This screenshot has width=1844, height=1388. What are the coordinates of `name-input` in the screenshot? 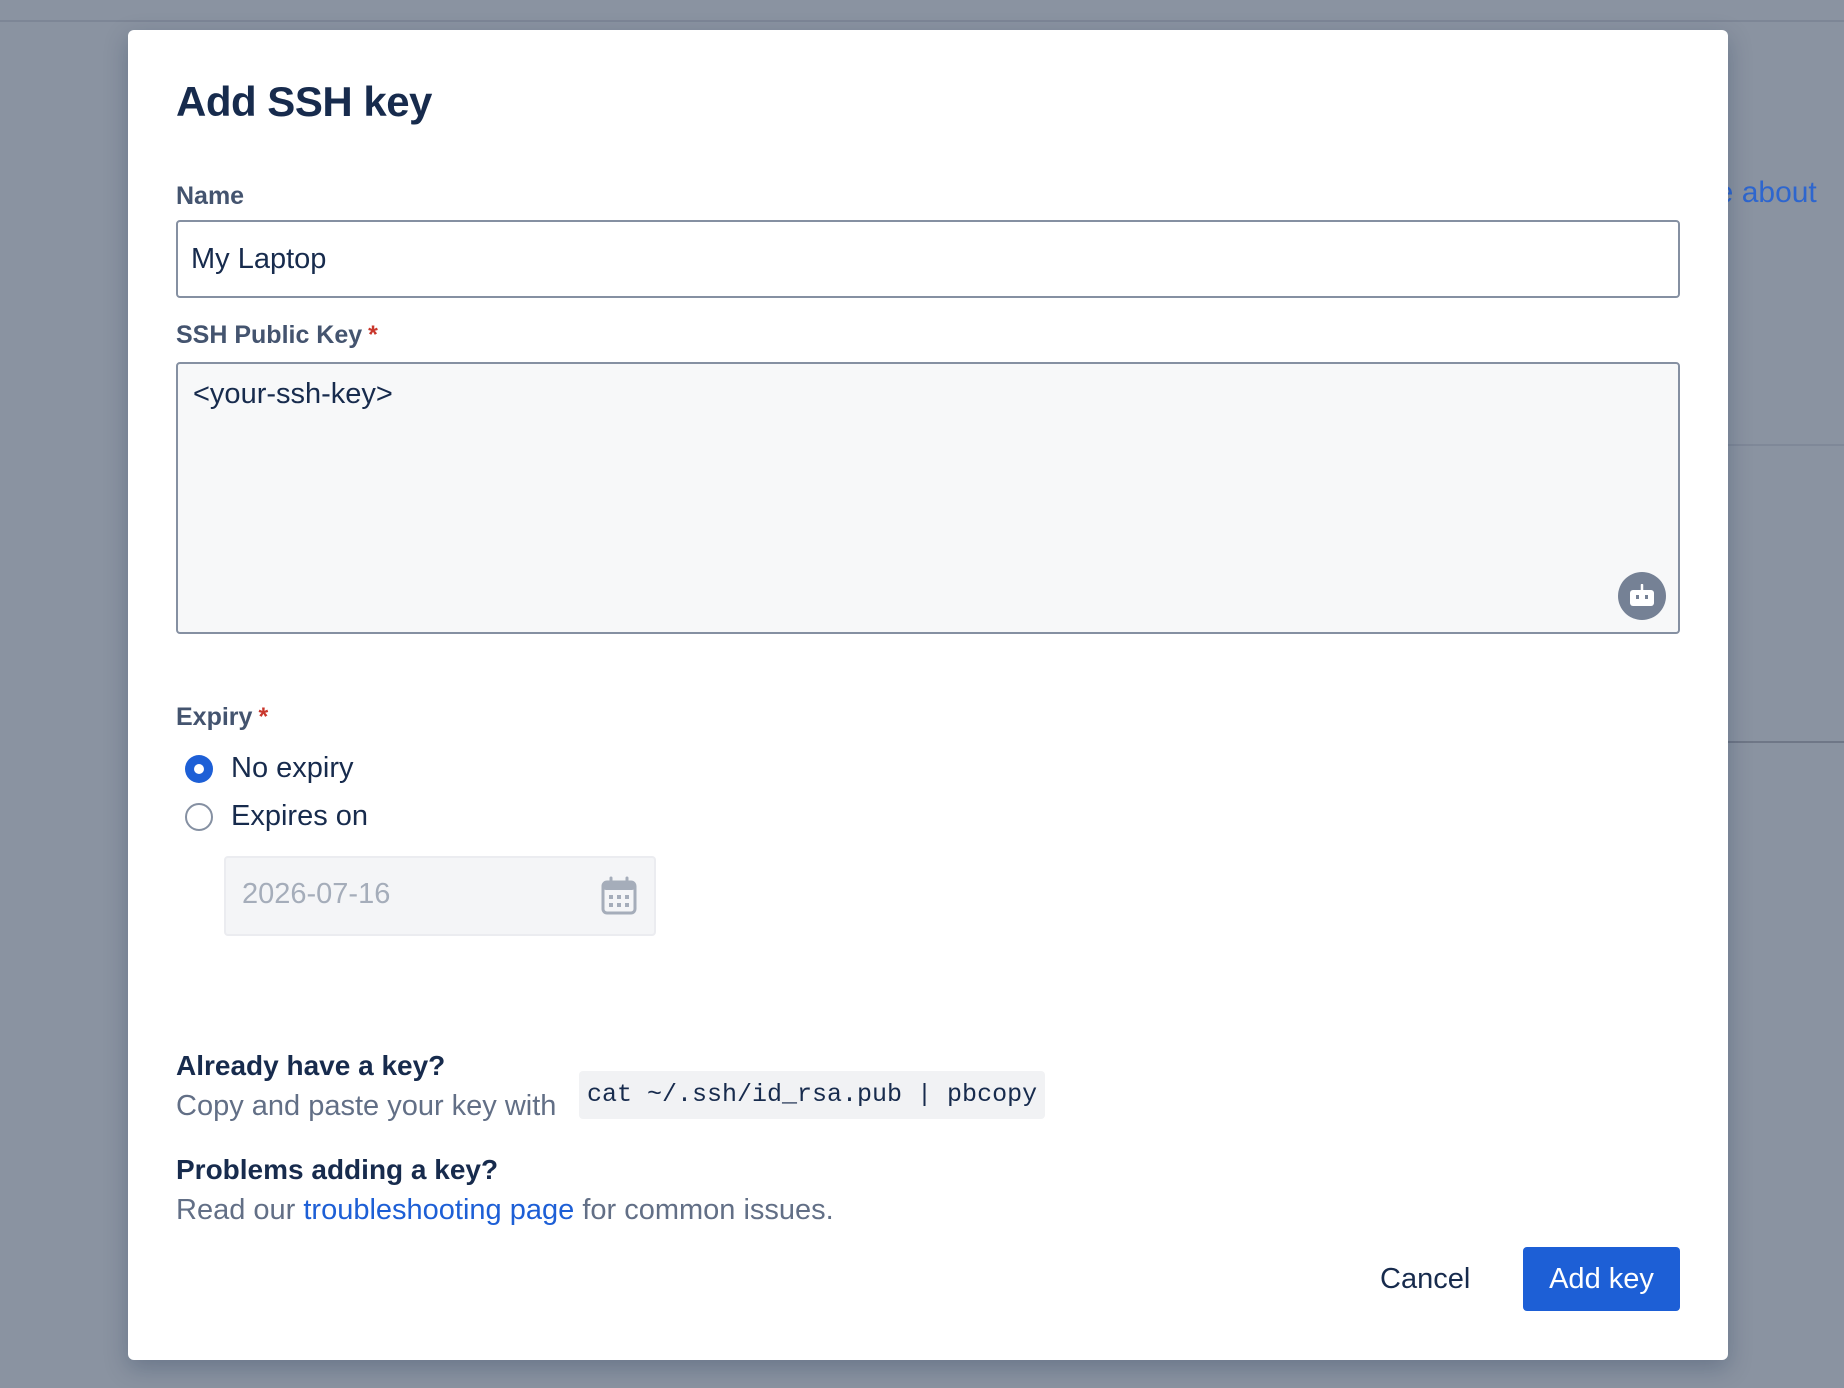 It's located at (928, 259).